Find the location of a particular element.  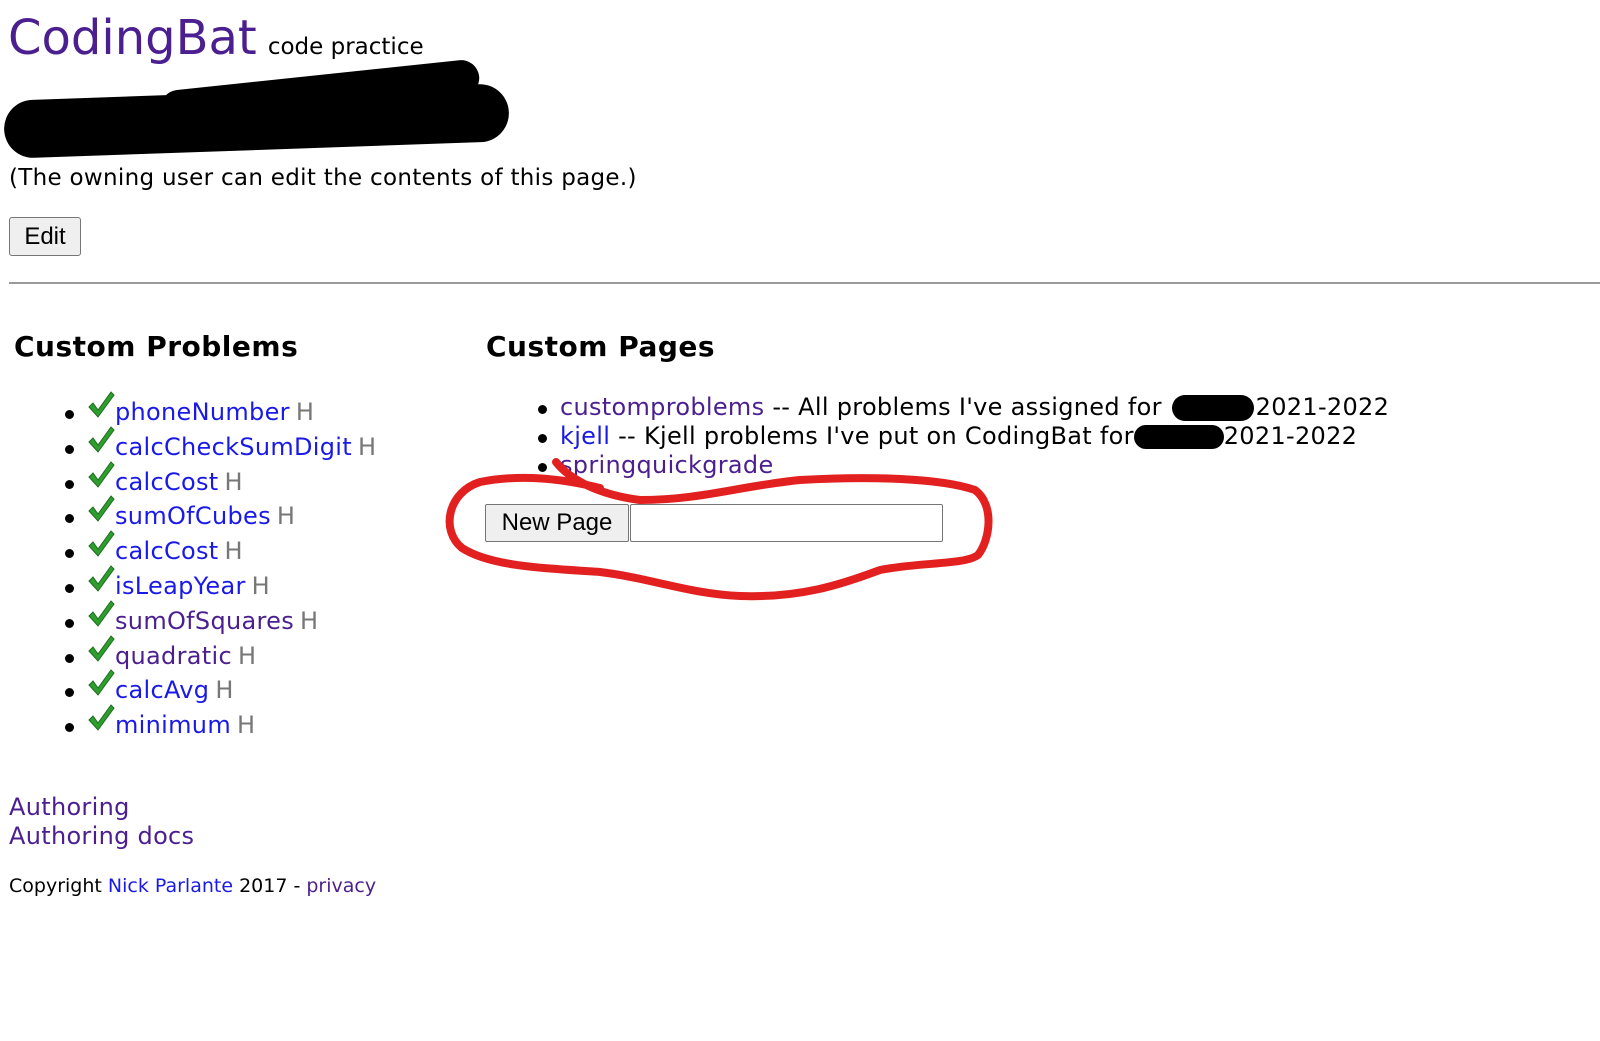

brand-logo-link: CodingBat is located at coordinates (132, 38).